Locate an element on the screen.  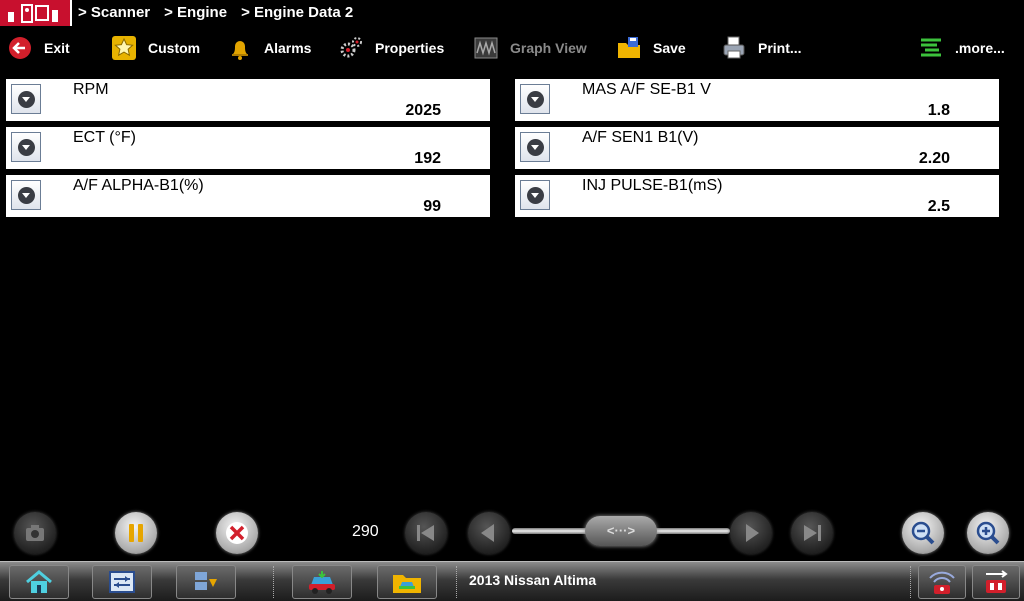
zoom-out-icon is located at coordinates (923, 533).